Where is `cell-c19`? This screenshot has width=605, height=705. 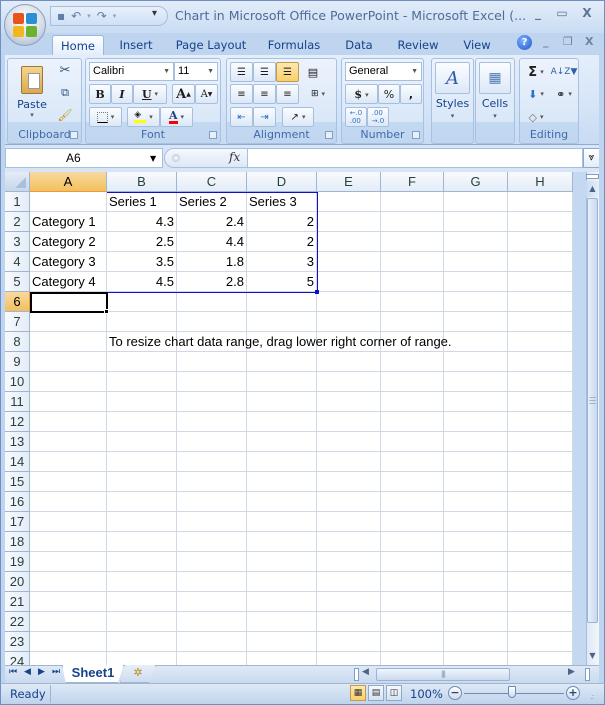
cell-c19 is located at coordinates (212, 562).